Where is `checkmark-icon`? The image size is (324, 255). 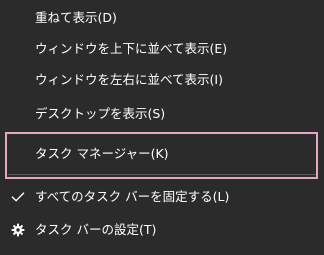
checkmark-icon is located at coordinates (18, 197).